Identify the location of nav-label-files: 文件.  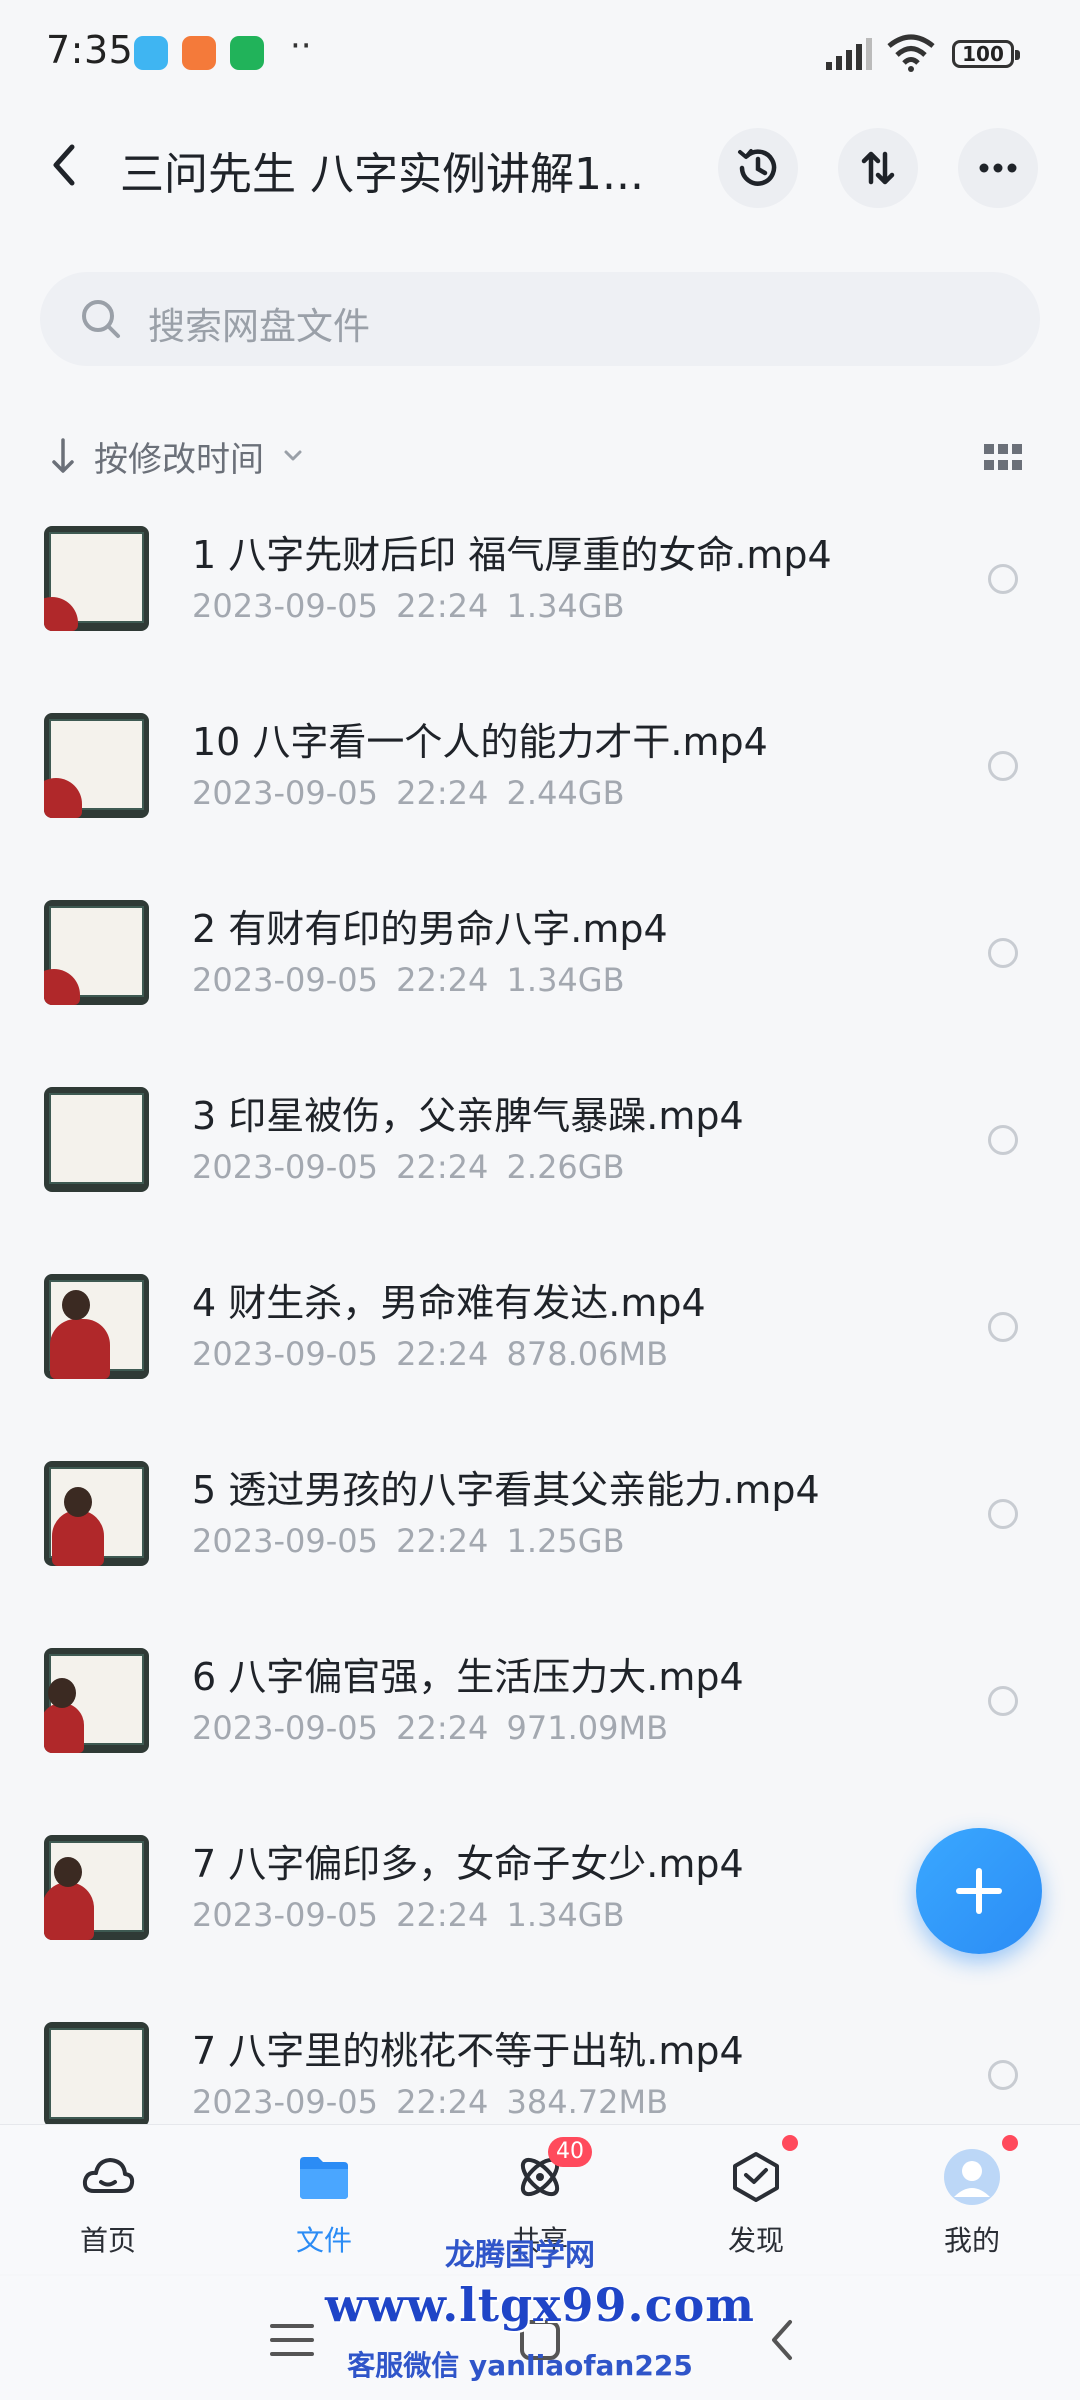
(323, 2240).